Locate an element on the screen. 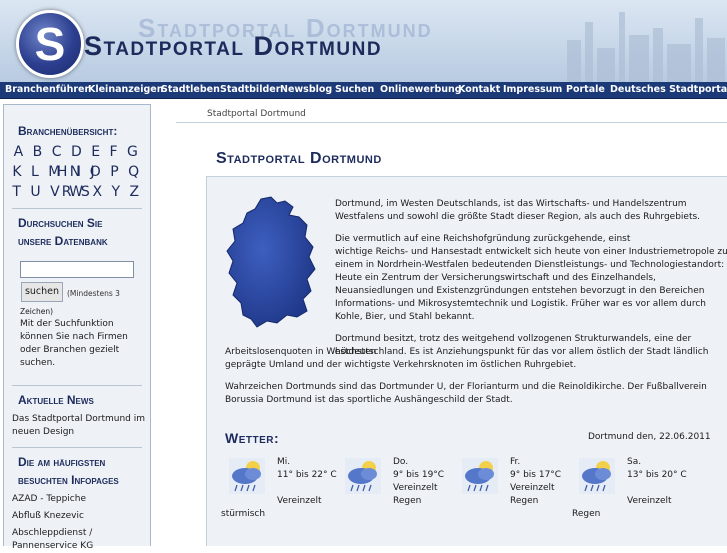  weather-desc: stürmisch is located at coordinates (243, 514).